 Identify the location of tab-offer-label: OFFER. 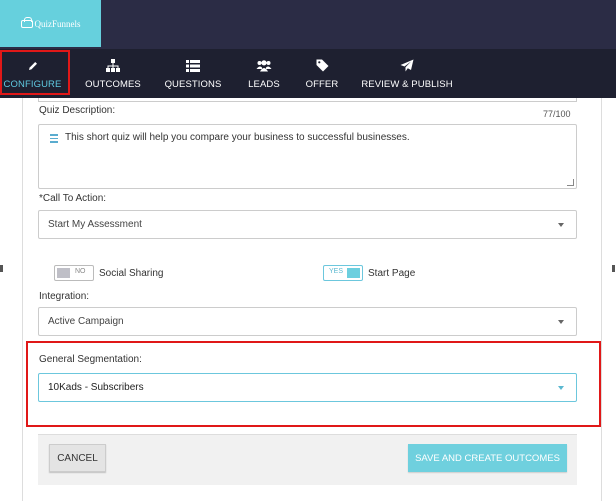
(322, 84).